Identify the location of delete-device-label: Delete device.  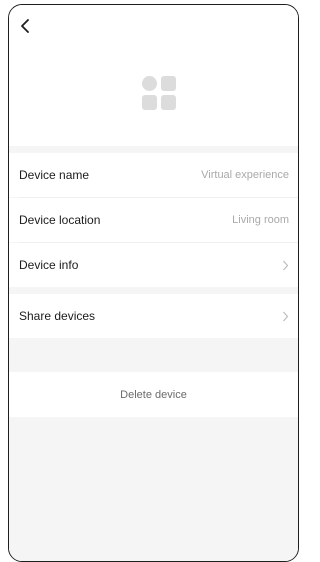
(153, 394).